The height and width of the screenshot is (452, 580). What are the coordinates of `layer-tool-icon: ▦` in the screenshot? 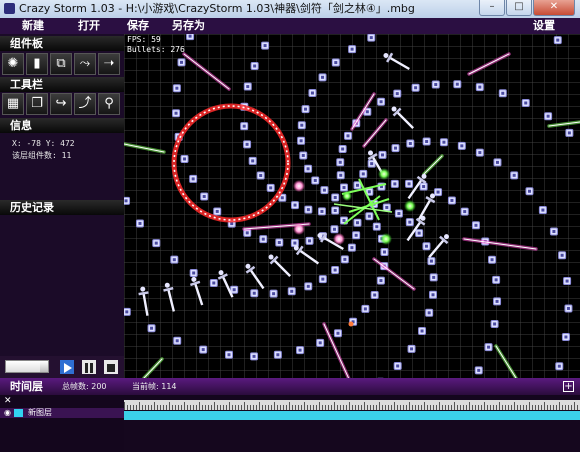 It's located at (13, 104).